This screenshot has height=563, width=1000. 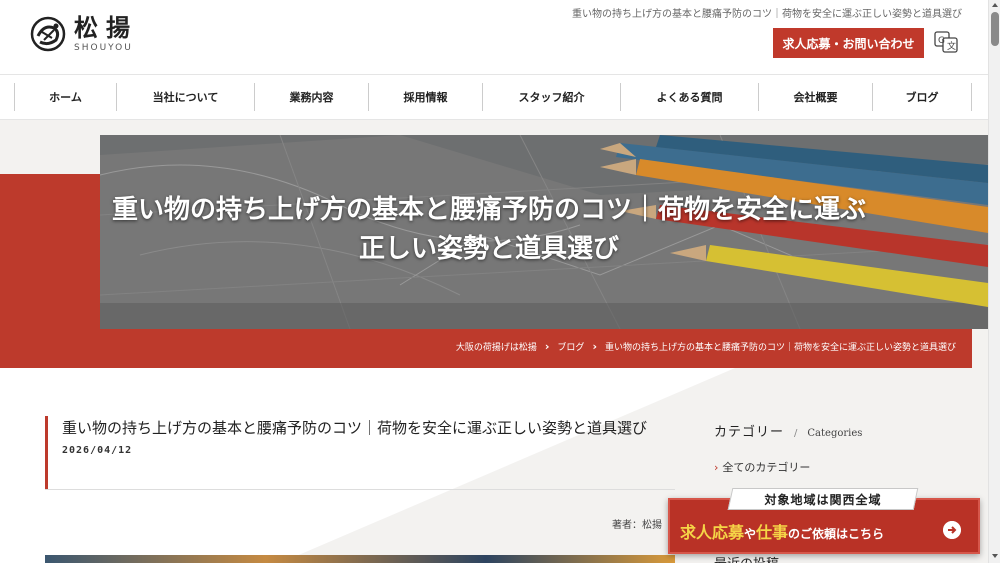 I want to click on nav-item-home: ホーム, so click(x=65, y=97).